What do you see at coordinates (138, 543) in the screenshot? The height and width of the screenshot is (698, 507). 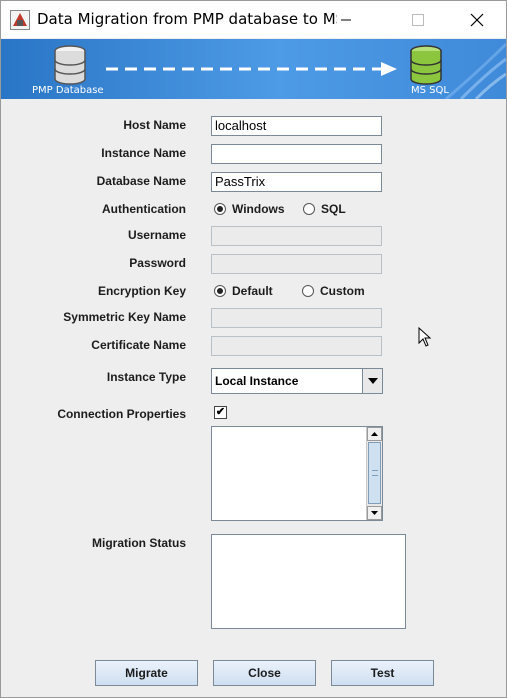 I see `migration-status-label: Migration Status` at bounding box center [138, 543].